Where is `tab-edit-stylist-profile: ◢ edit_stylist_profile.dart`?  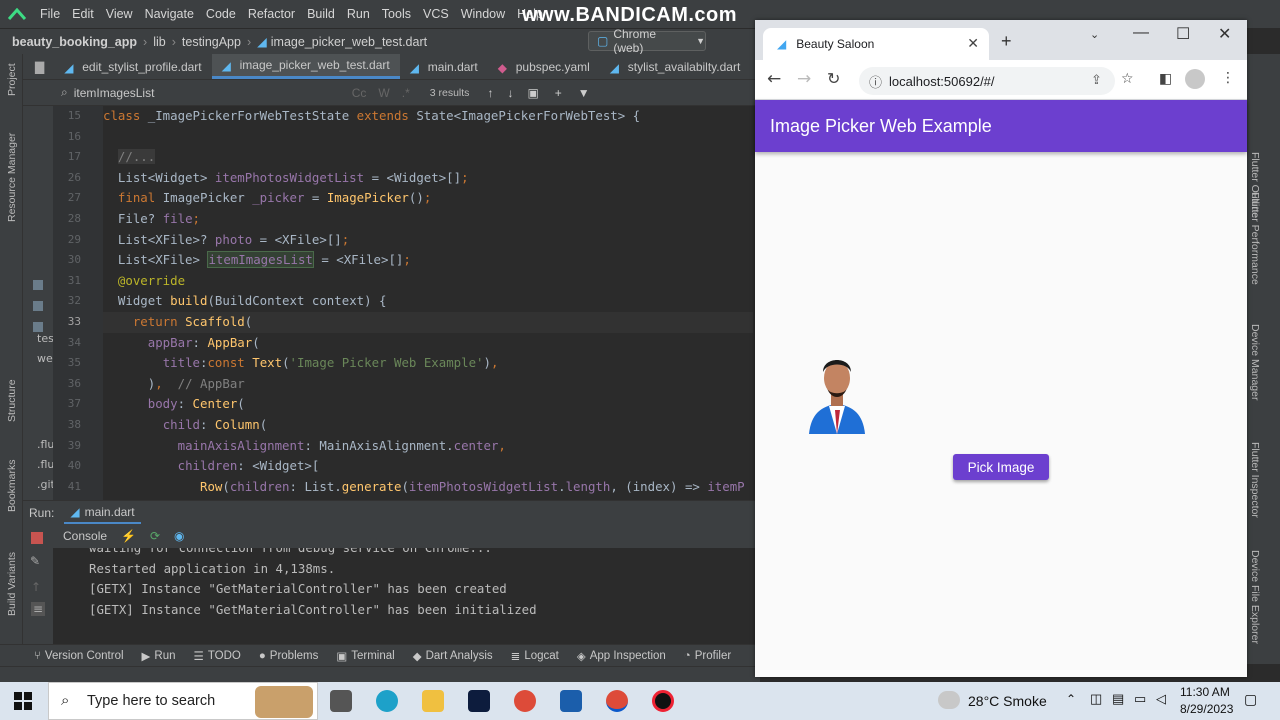
tab-edit-stylist-profile: ◢ edit_stylist_profile.dart is located at coordinates (132, 66).